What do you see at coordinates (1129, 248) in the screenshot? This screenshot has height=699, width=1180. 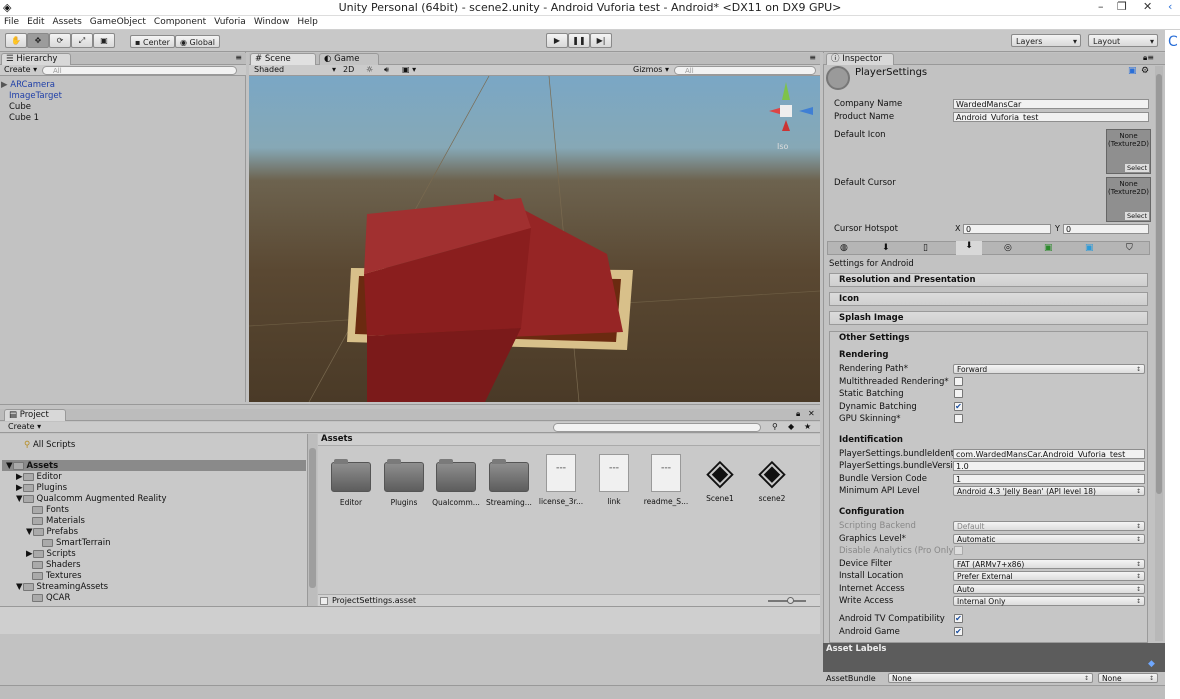 I see `platform-webgl-icon: ⛉` at bounding box center [1129, 248].